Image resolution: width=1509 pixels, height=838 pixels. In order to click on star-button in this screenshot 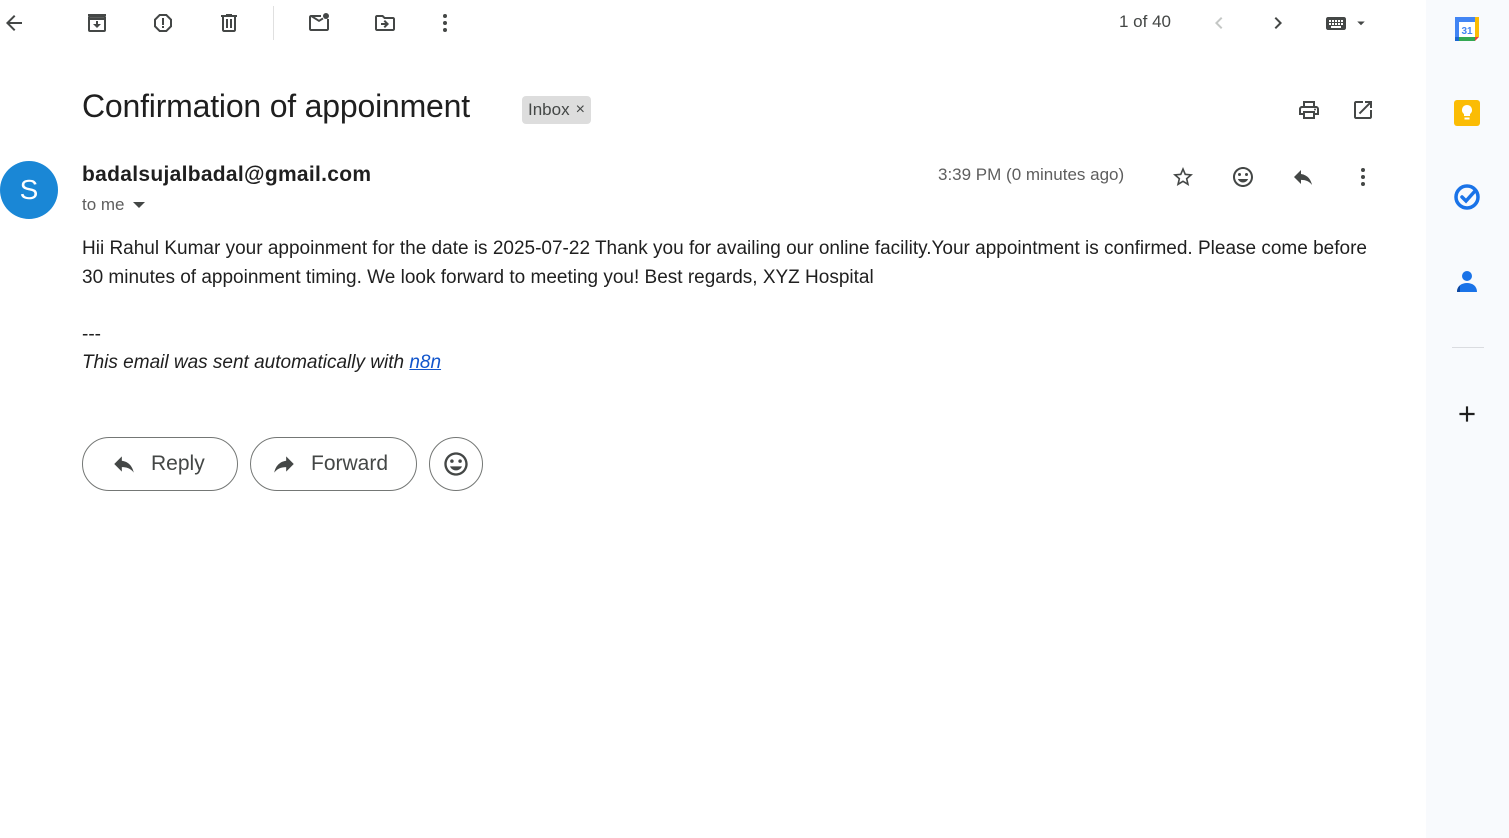, I will do `click(1183, 177)`.